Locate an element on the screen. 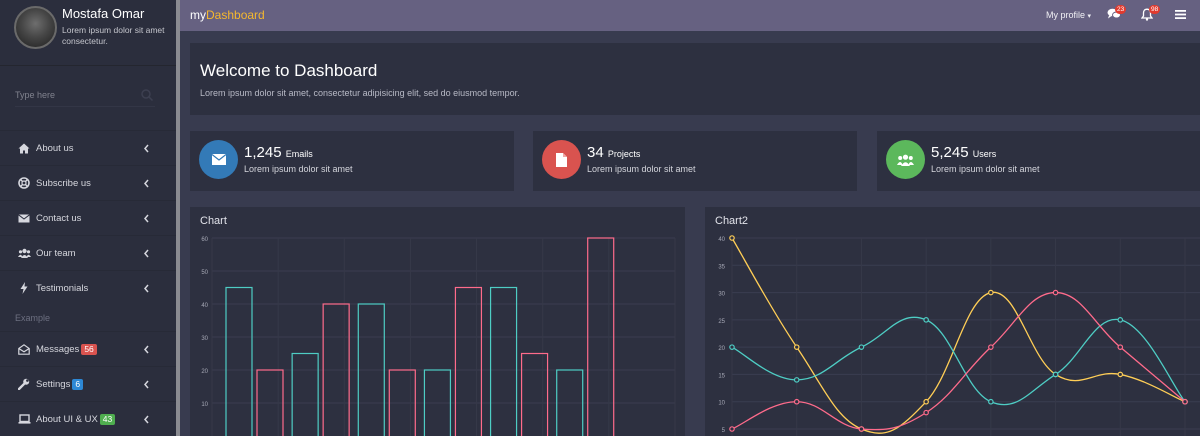  stat-card-emails: 1,245 Emails Lorem ipsum dolor sit amet is located at coordinates (352, 161).